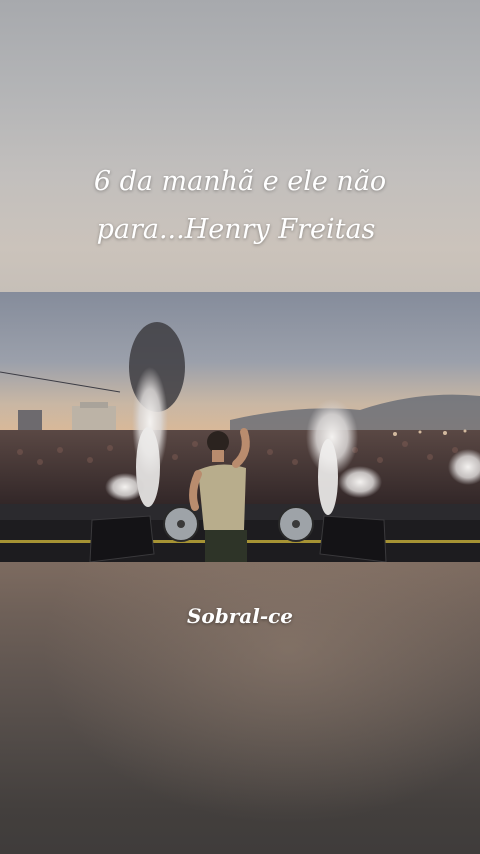  Describe the element at coordinates (296, 524) in the screenshot. I see `stage-fan-right` at that location.